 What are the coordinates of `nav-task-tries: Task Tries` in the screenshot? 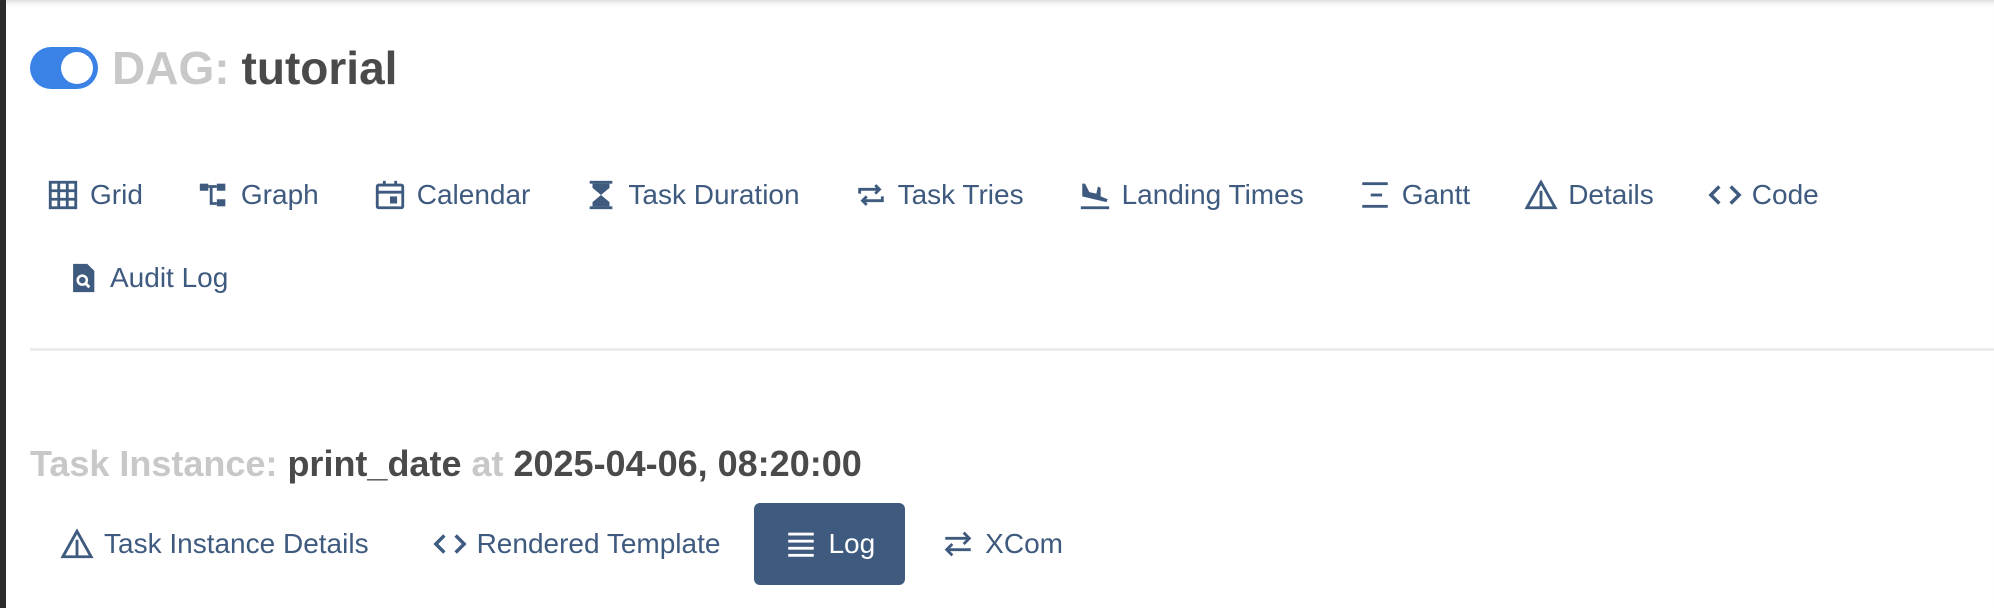 It's located at (939, 195).